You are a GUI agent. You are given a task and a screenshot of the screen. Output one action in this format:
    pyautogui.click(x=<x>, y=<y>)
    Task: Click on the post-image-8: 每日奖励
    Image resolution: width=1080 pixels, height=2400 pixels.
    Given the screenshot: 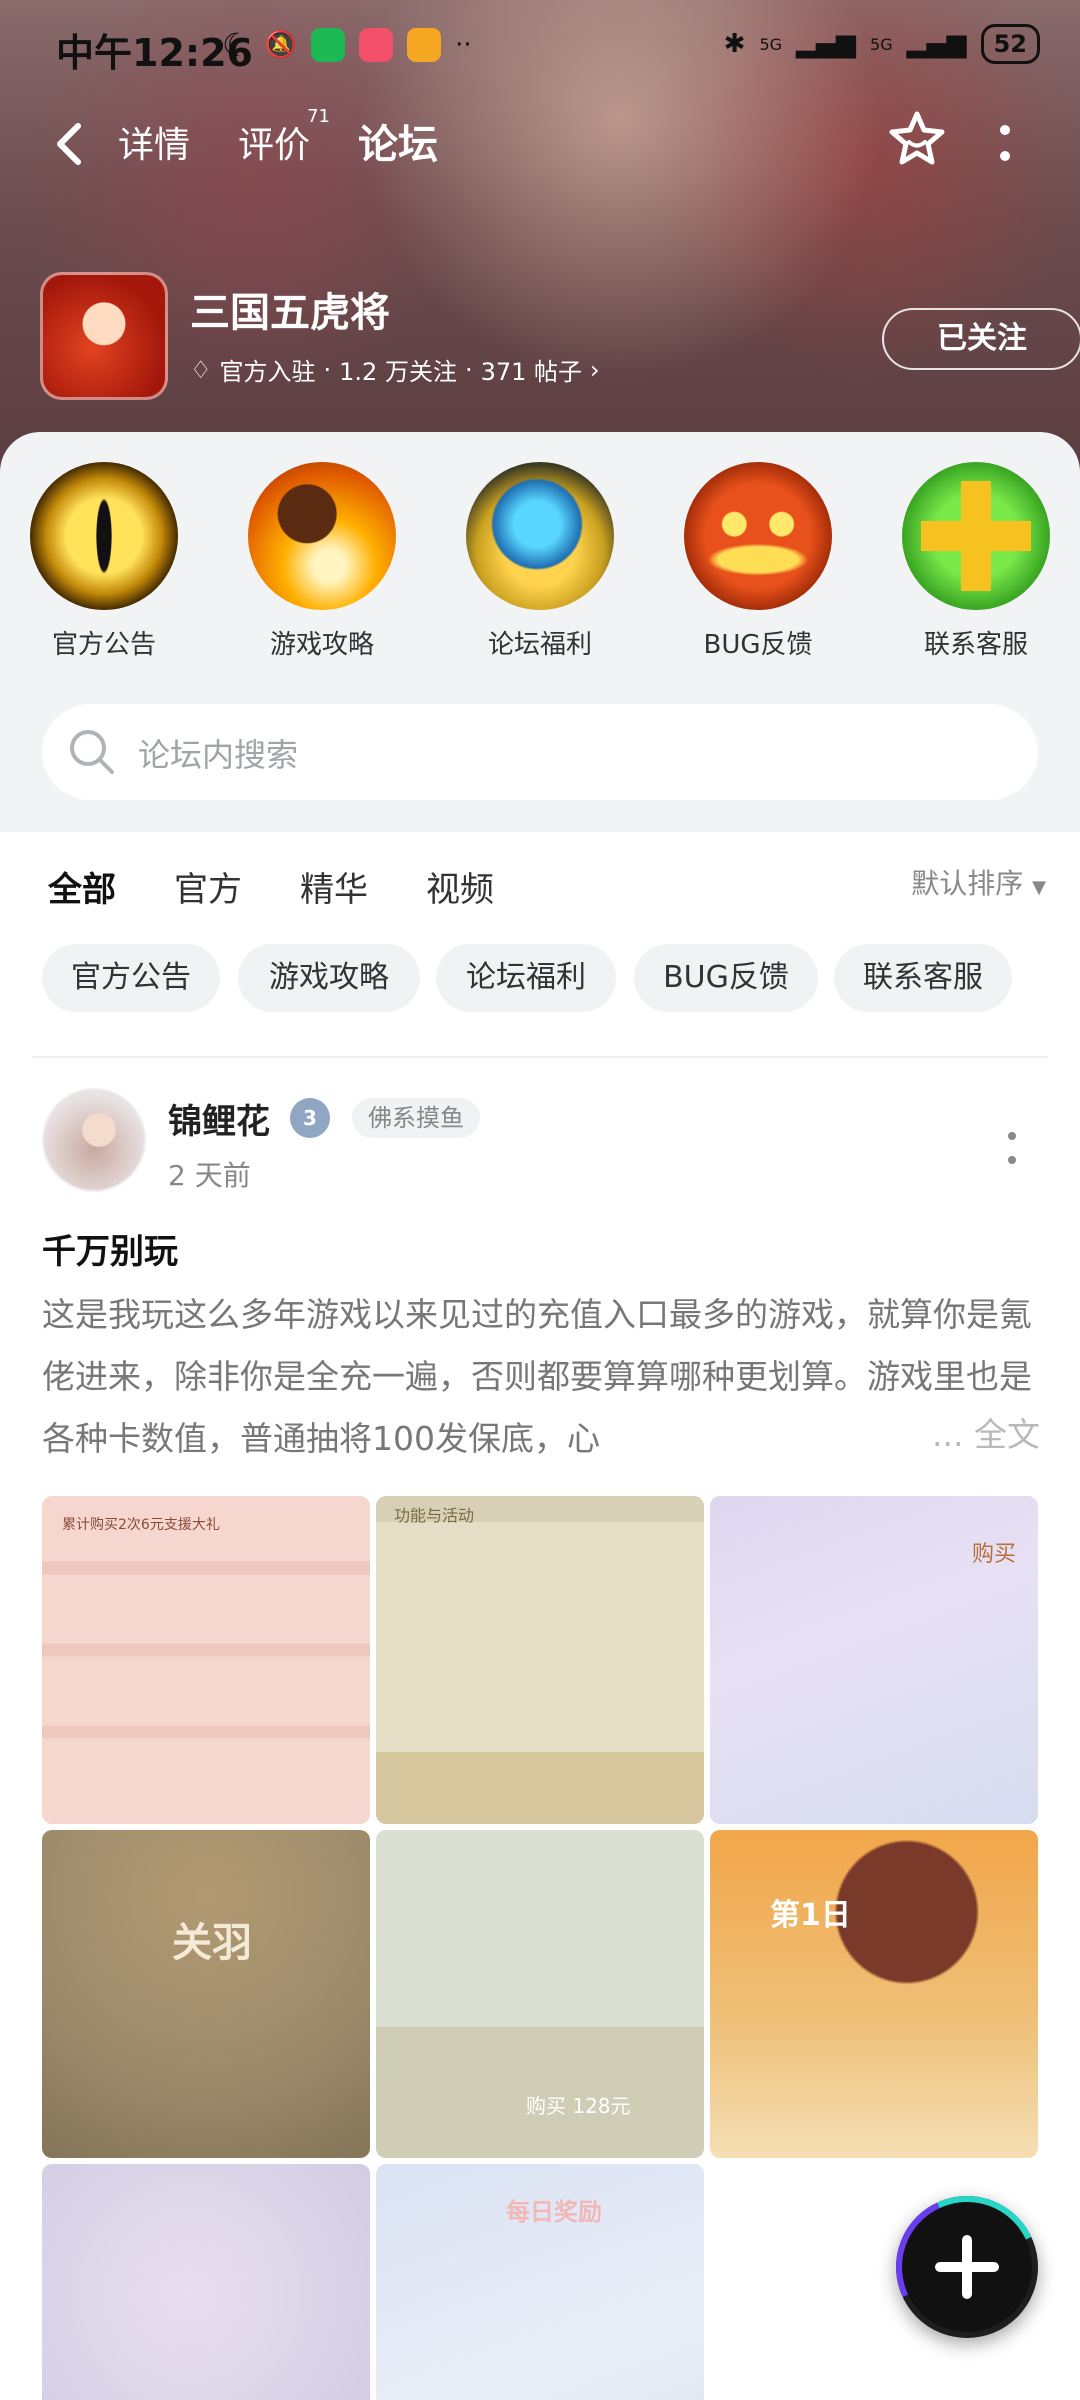 What is the action you would take?
    pyautogui.click(x=540, y=2282)
    